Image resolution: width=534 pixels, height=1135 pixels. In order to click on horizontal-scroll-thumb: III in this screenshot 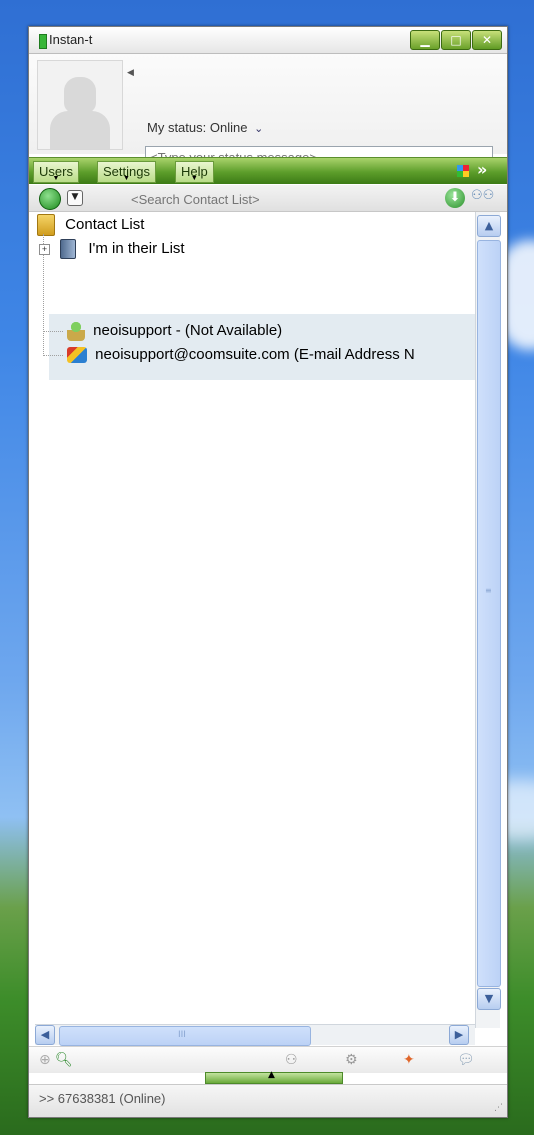, I will do `click(185, 1036)`.